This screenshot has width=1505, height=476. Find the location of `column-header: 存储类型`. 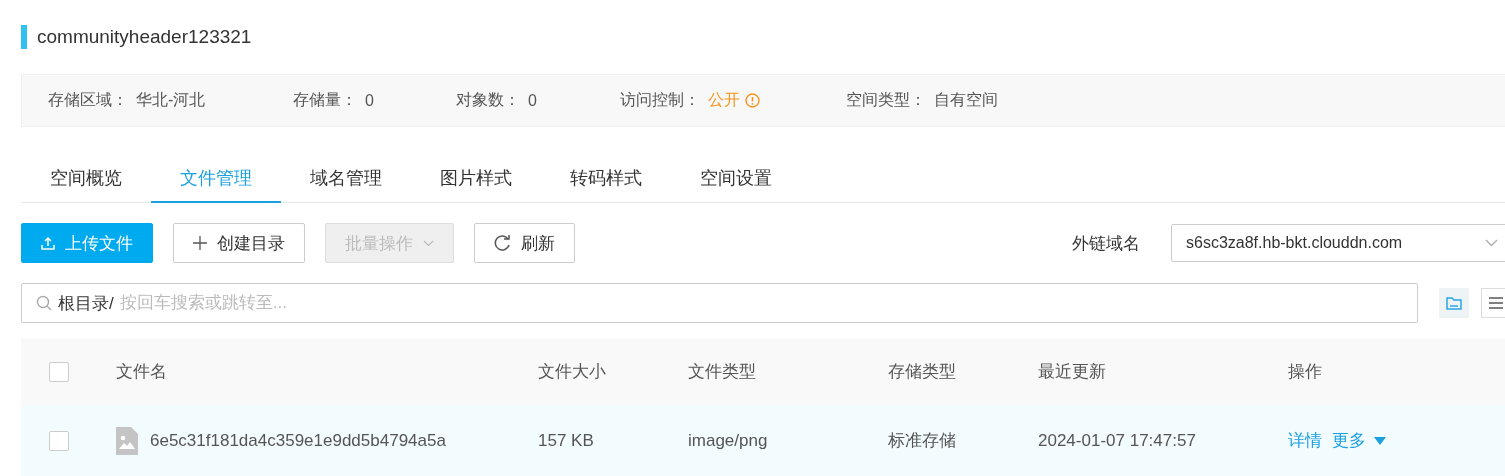

column-header: 存储类型 is located at coordinates (922, 372).